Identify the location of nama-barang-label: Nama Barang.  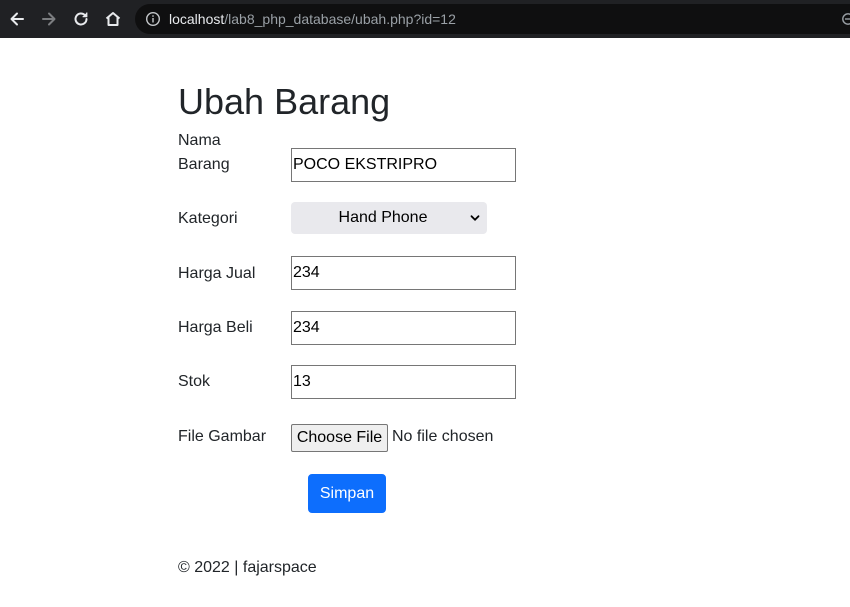
(208, 153).